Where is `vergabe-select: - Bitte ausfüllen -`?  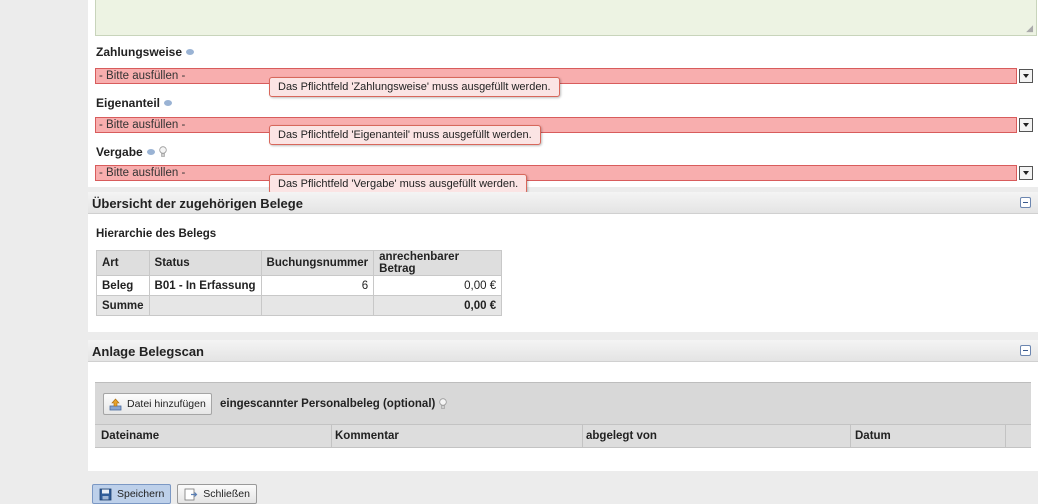 vergabe-select: - Bitte ausfüllen - is located at coordinates (556, 173).